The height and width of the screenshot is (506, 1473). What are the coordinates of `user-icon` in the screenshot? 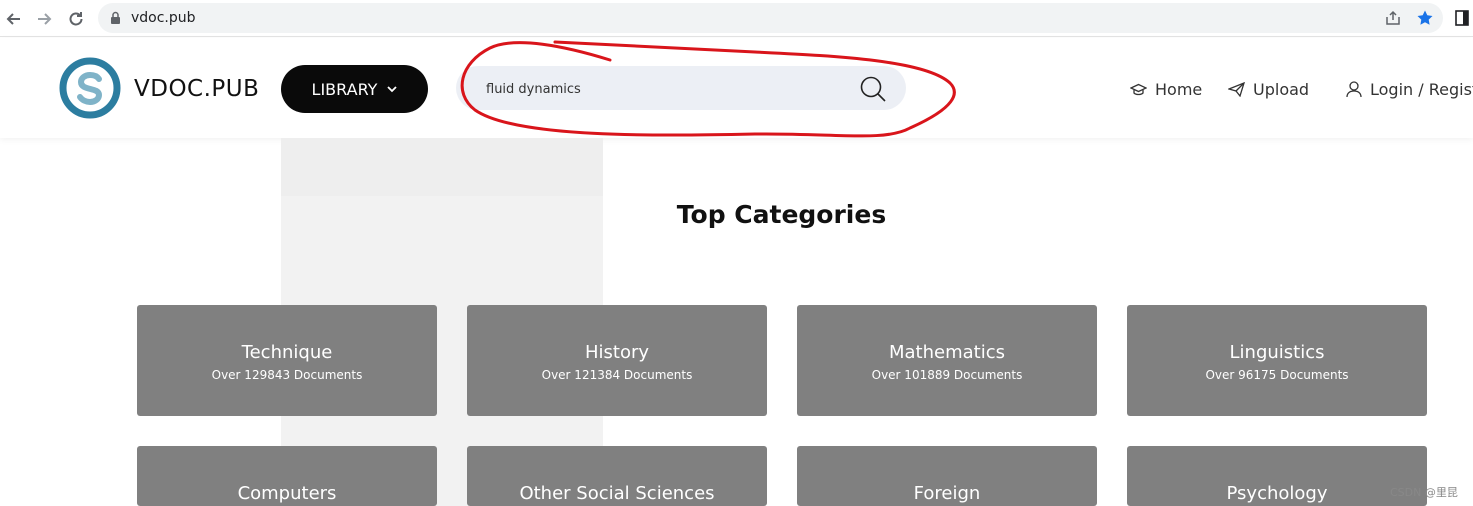 It's located at (1354, 89).